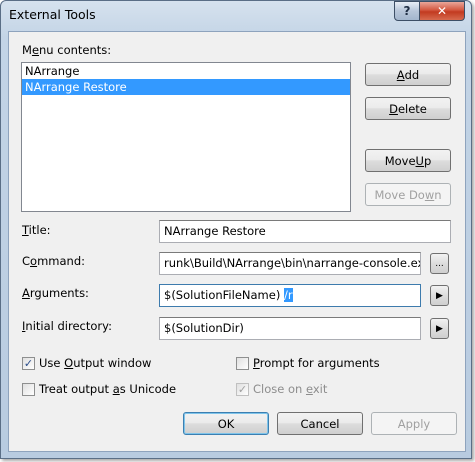 Image resolution: width=475 pixels, height=462 pixels. What do you see at coordinates (408, 194) in the screenshot?
I see `move-down-button: Move Do w n` at bounding box center [408, 194].